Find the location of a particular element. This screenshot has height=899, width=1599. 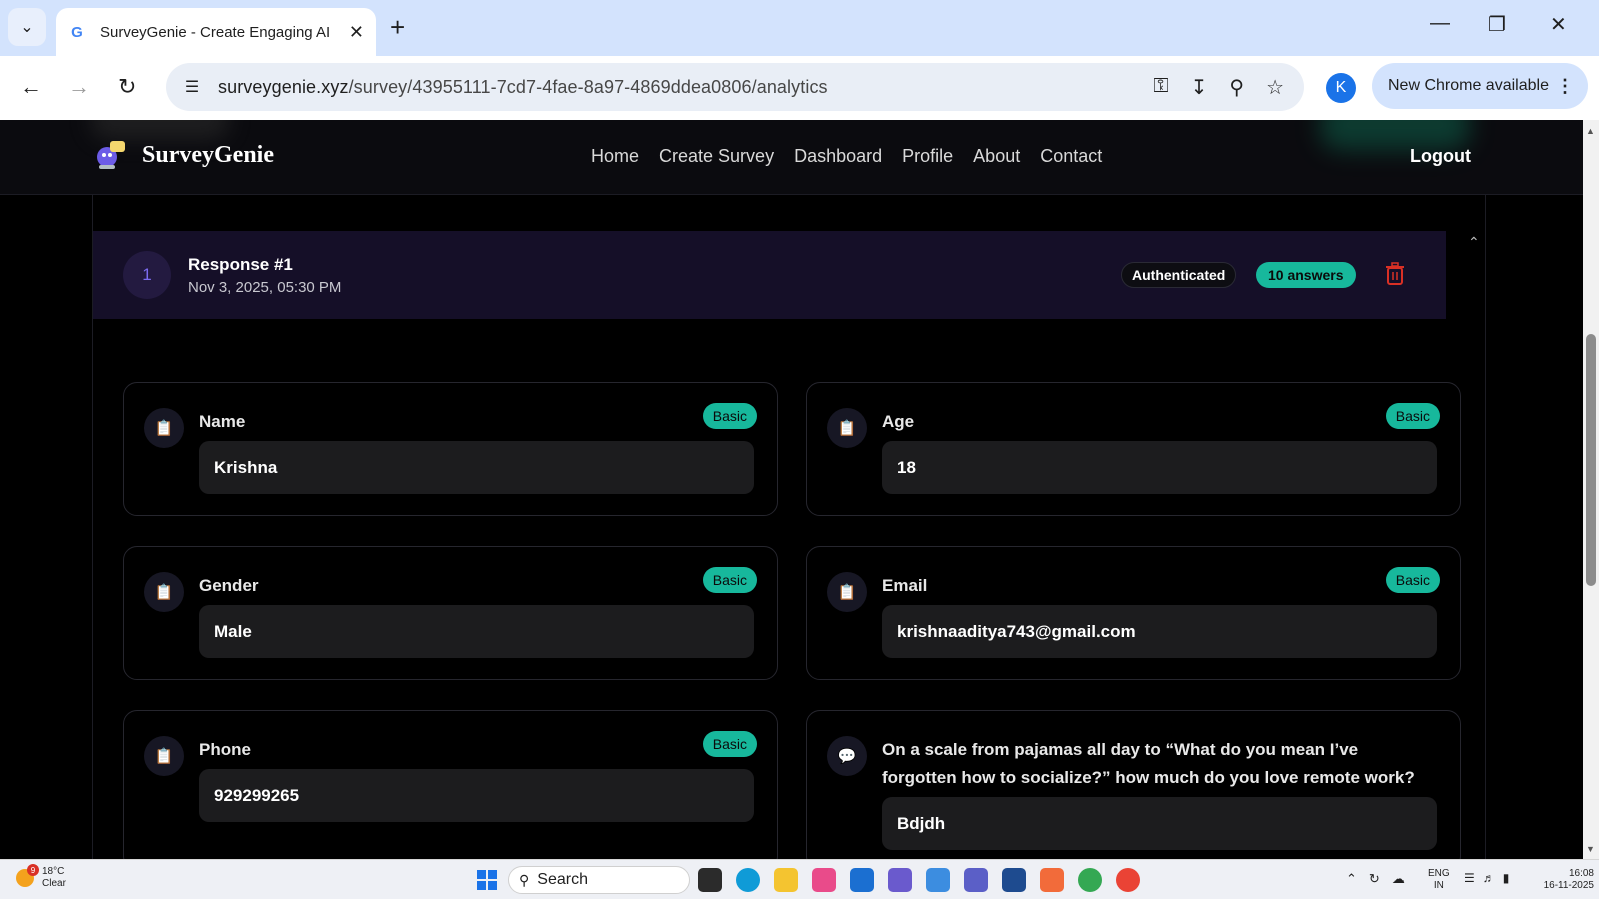

browser-tab-active: G SurveyGenie - Create Engaging AI ✕ is located at coordinates (216, 32).